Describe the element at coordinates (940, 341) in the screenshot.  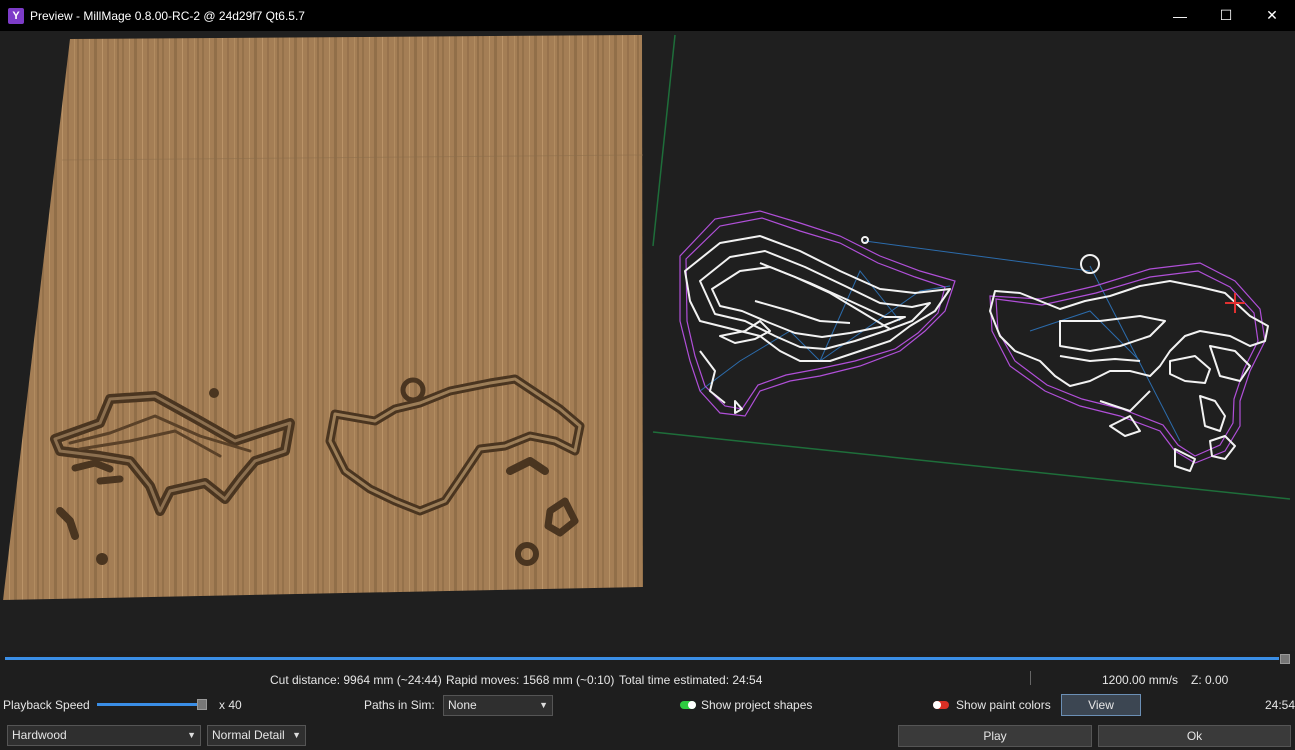
I see `rapid-moves` at that location.